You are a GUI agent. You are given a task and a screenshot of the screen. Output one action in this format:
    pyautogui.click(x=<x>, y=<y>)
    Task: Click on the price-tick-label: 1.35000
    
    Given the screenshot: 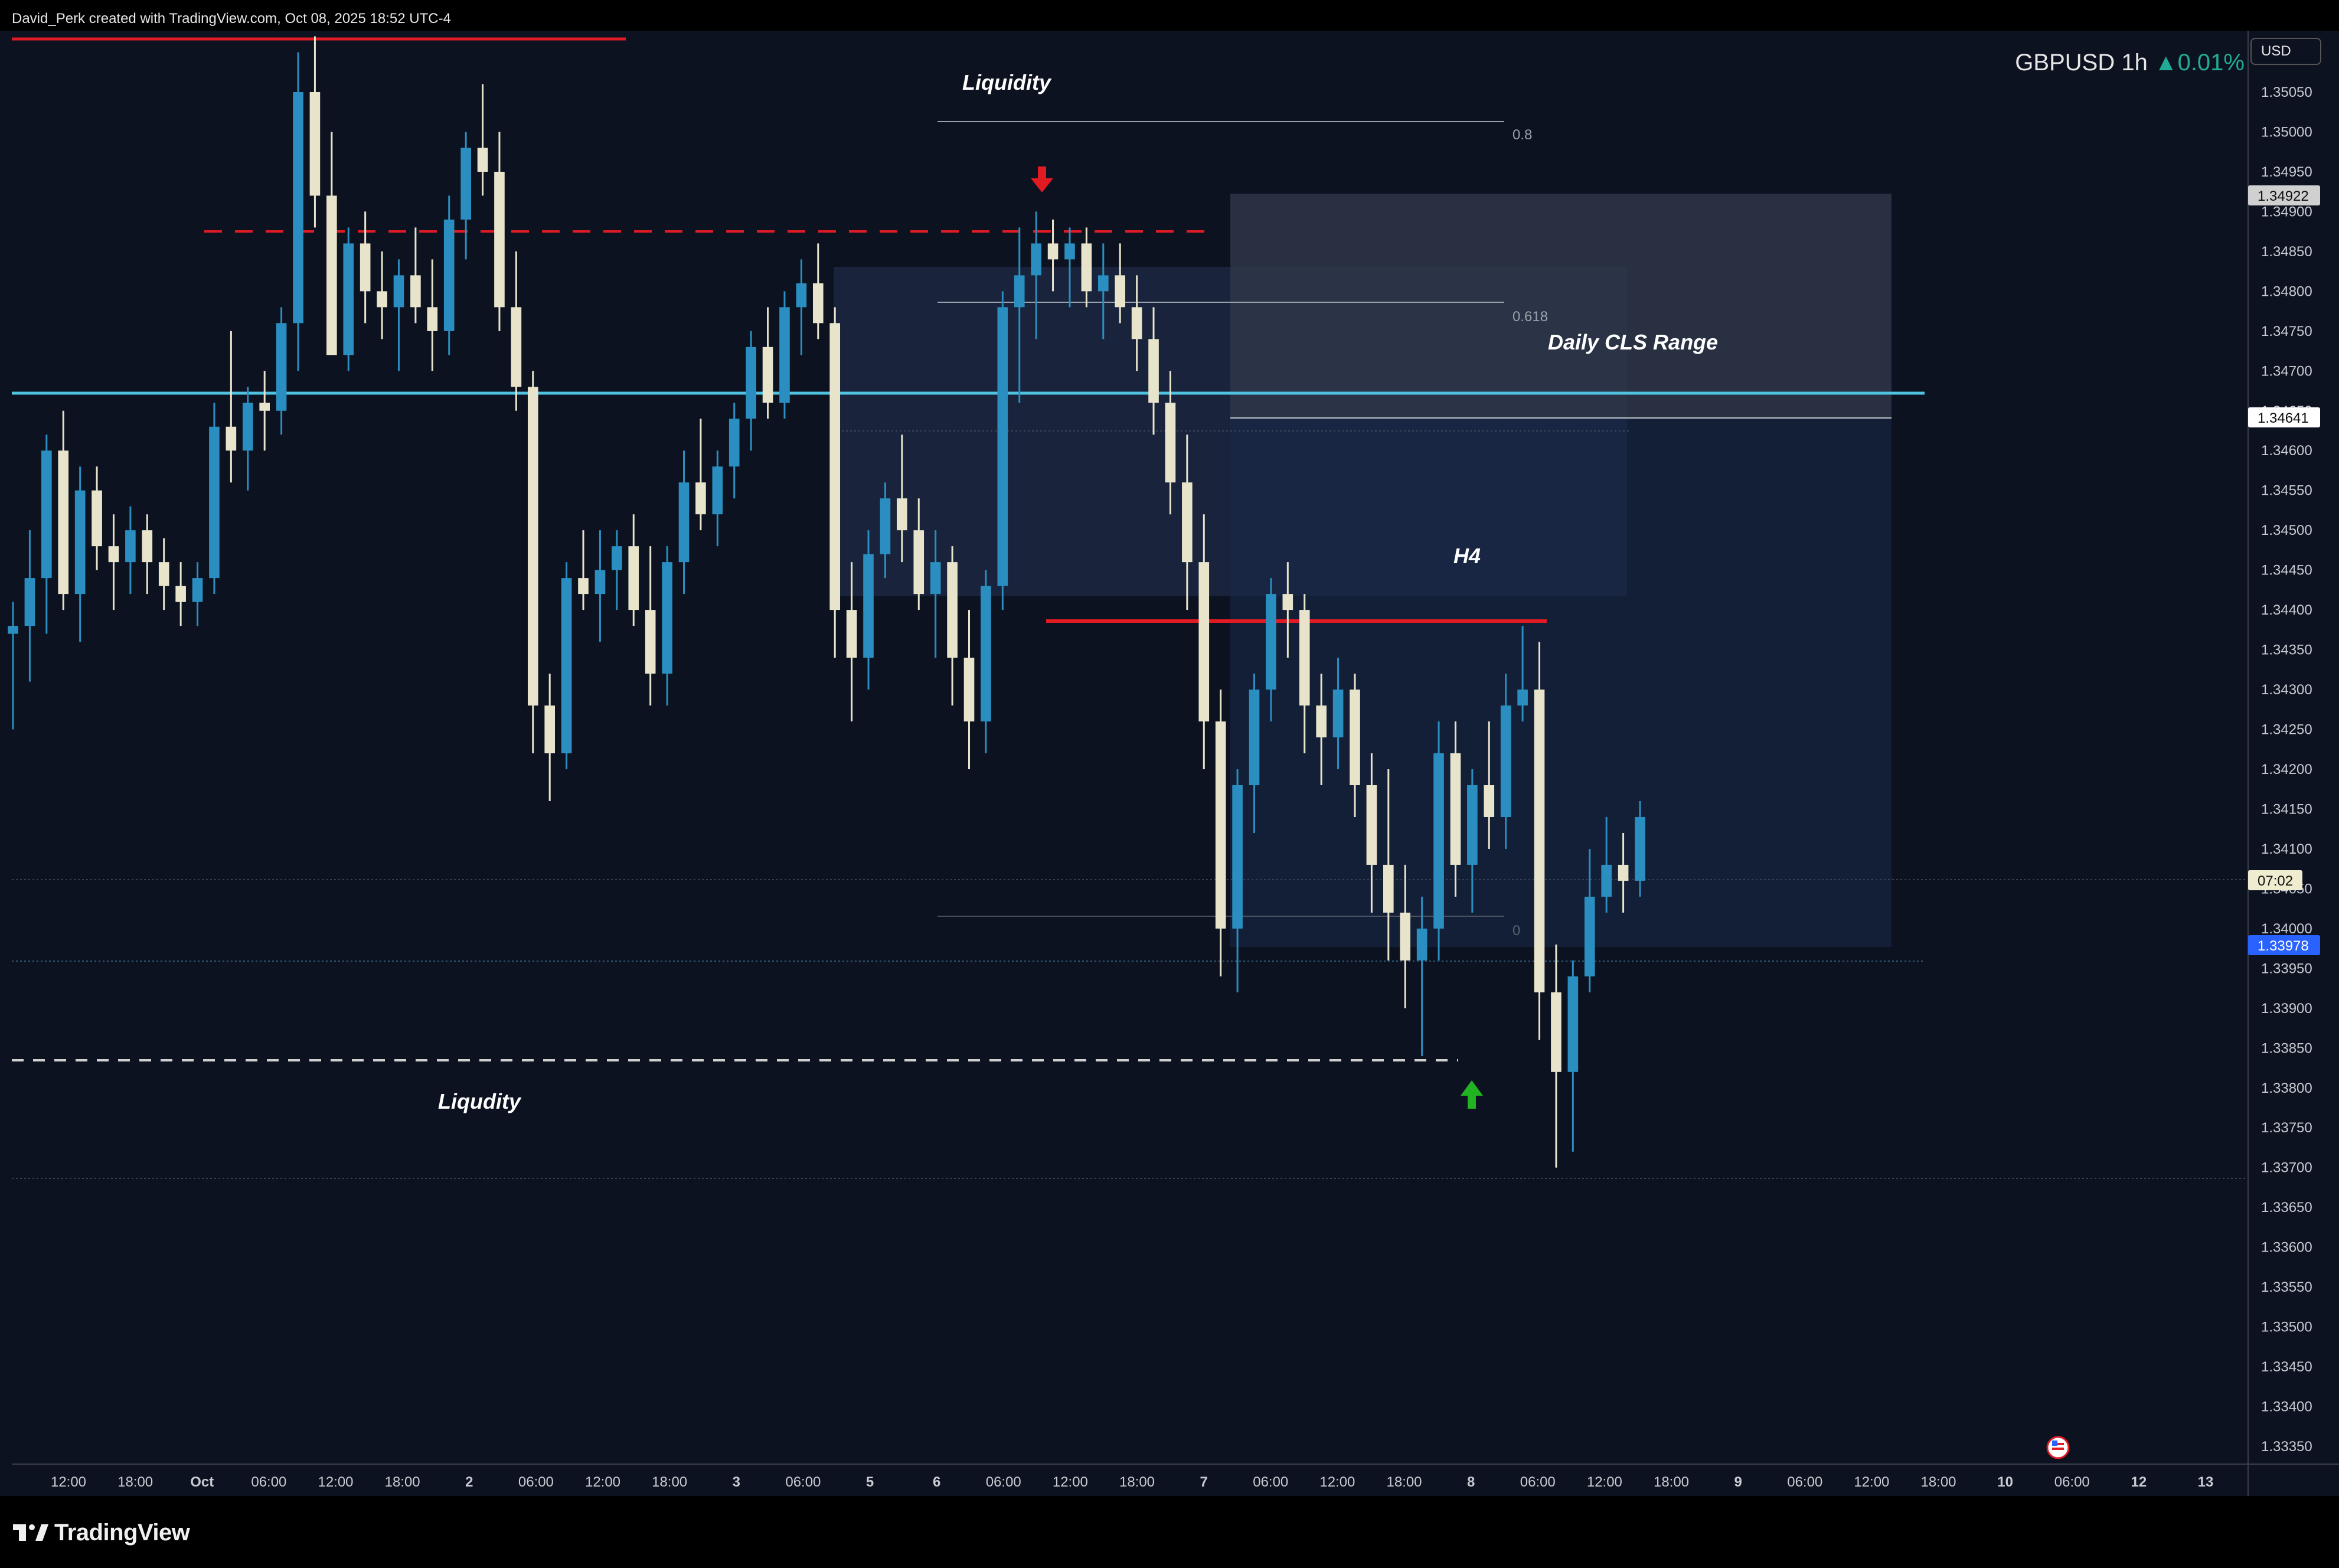 What is the action you would take?
    pyautogui.click(x=2286, y=132)
    